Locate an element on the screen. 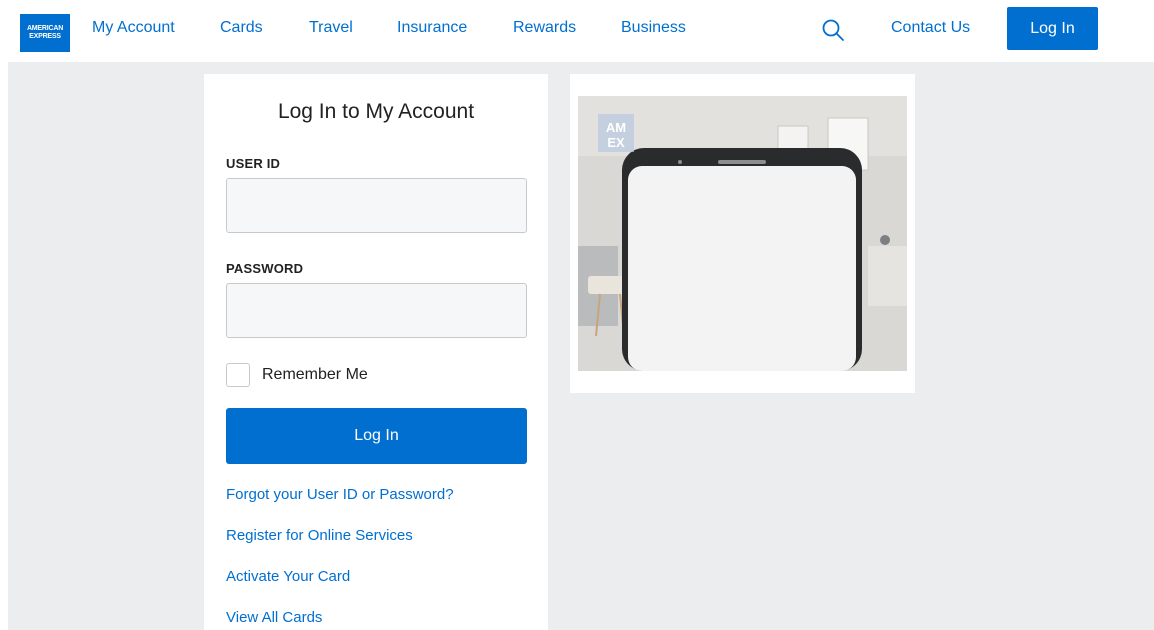 This screenshot has height=630, width=1154. nav-business: Business is located at coordinates (653, 28).